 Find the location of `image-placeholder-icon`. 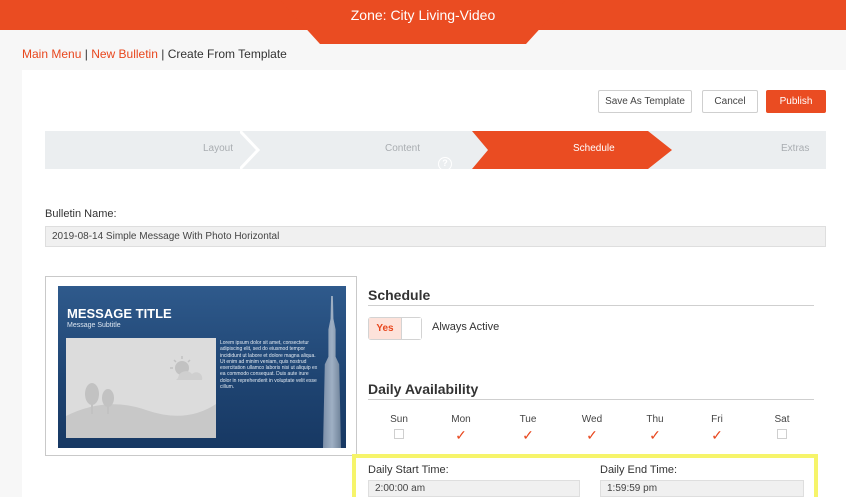

image-placeholder-icon is located at coordinates (141, 397).